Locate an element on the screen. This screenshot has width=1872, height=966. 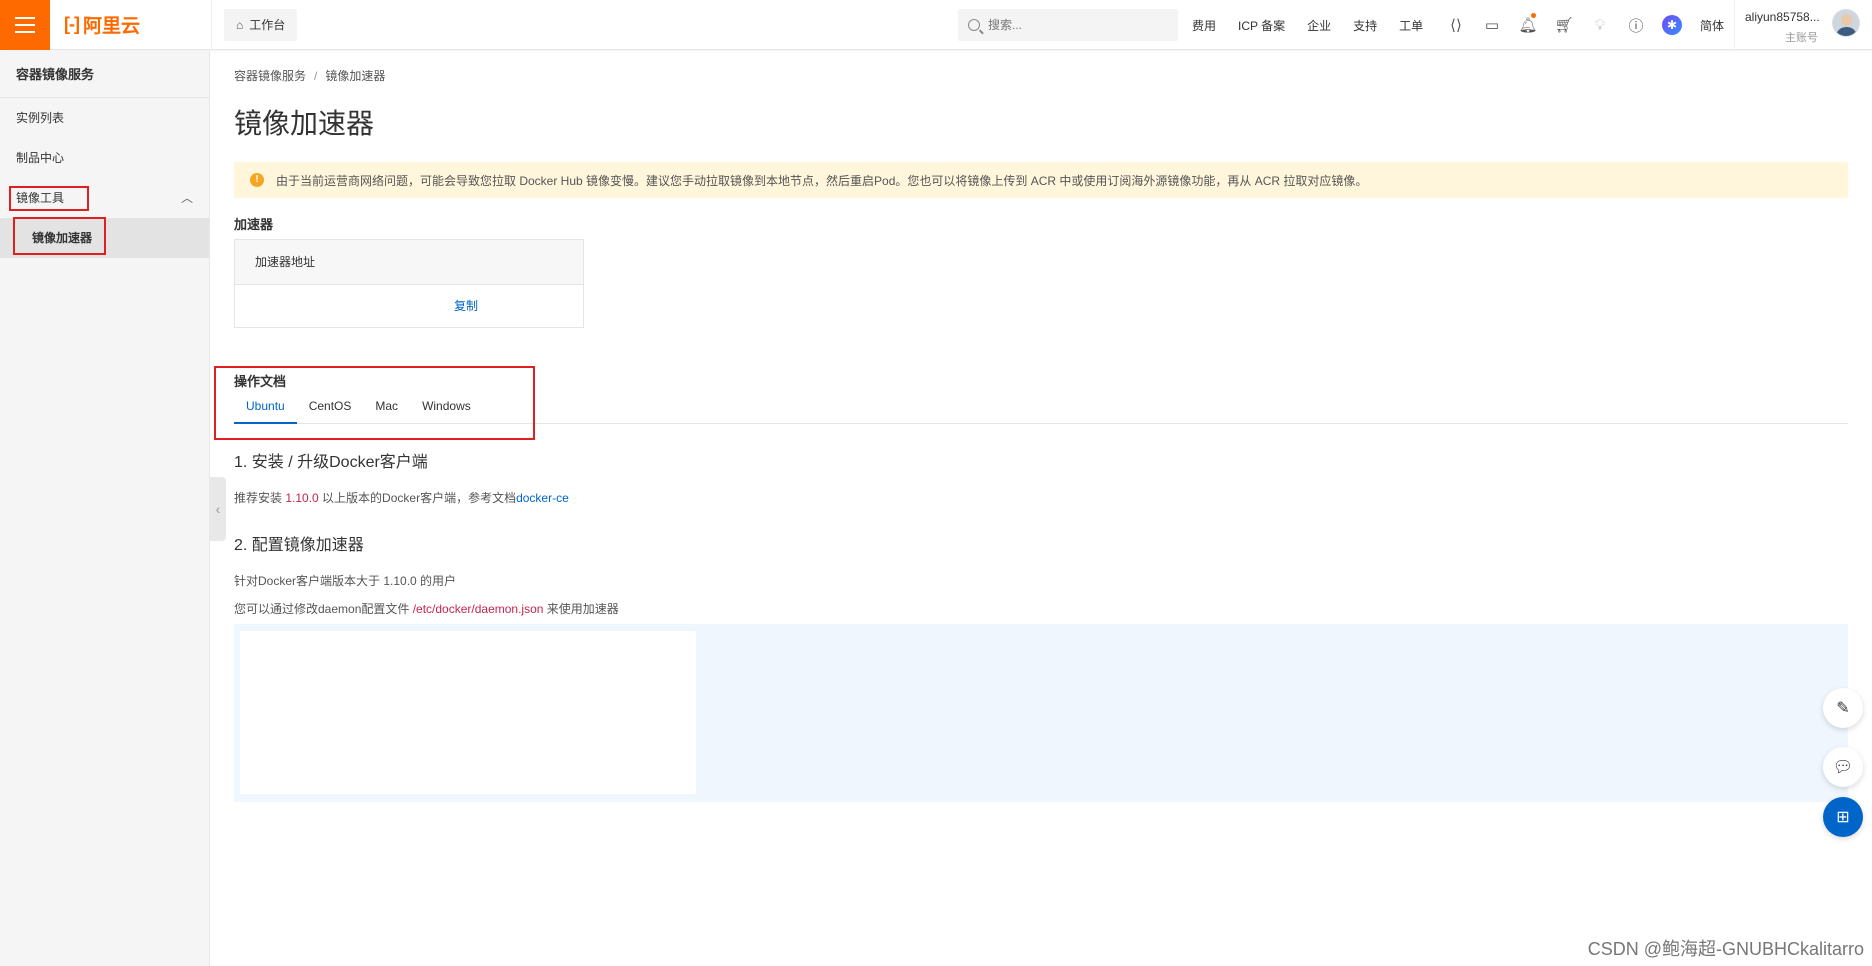
nav-link-support: 支持 is located at coordinates (1365, 25).